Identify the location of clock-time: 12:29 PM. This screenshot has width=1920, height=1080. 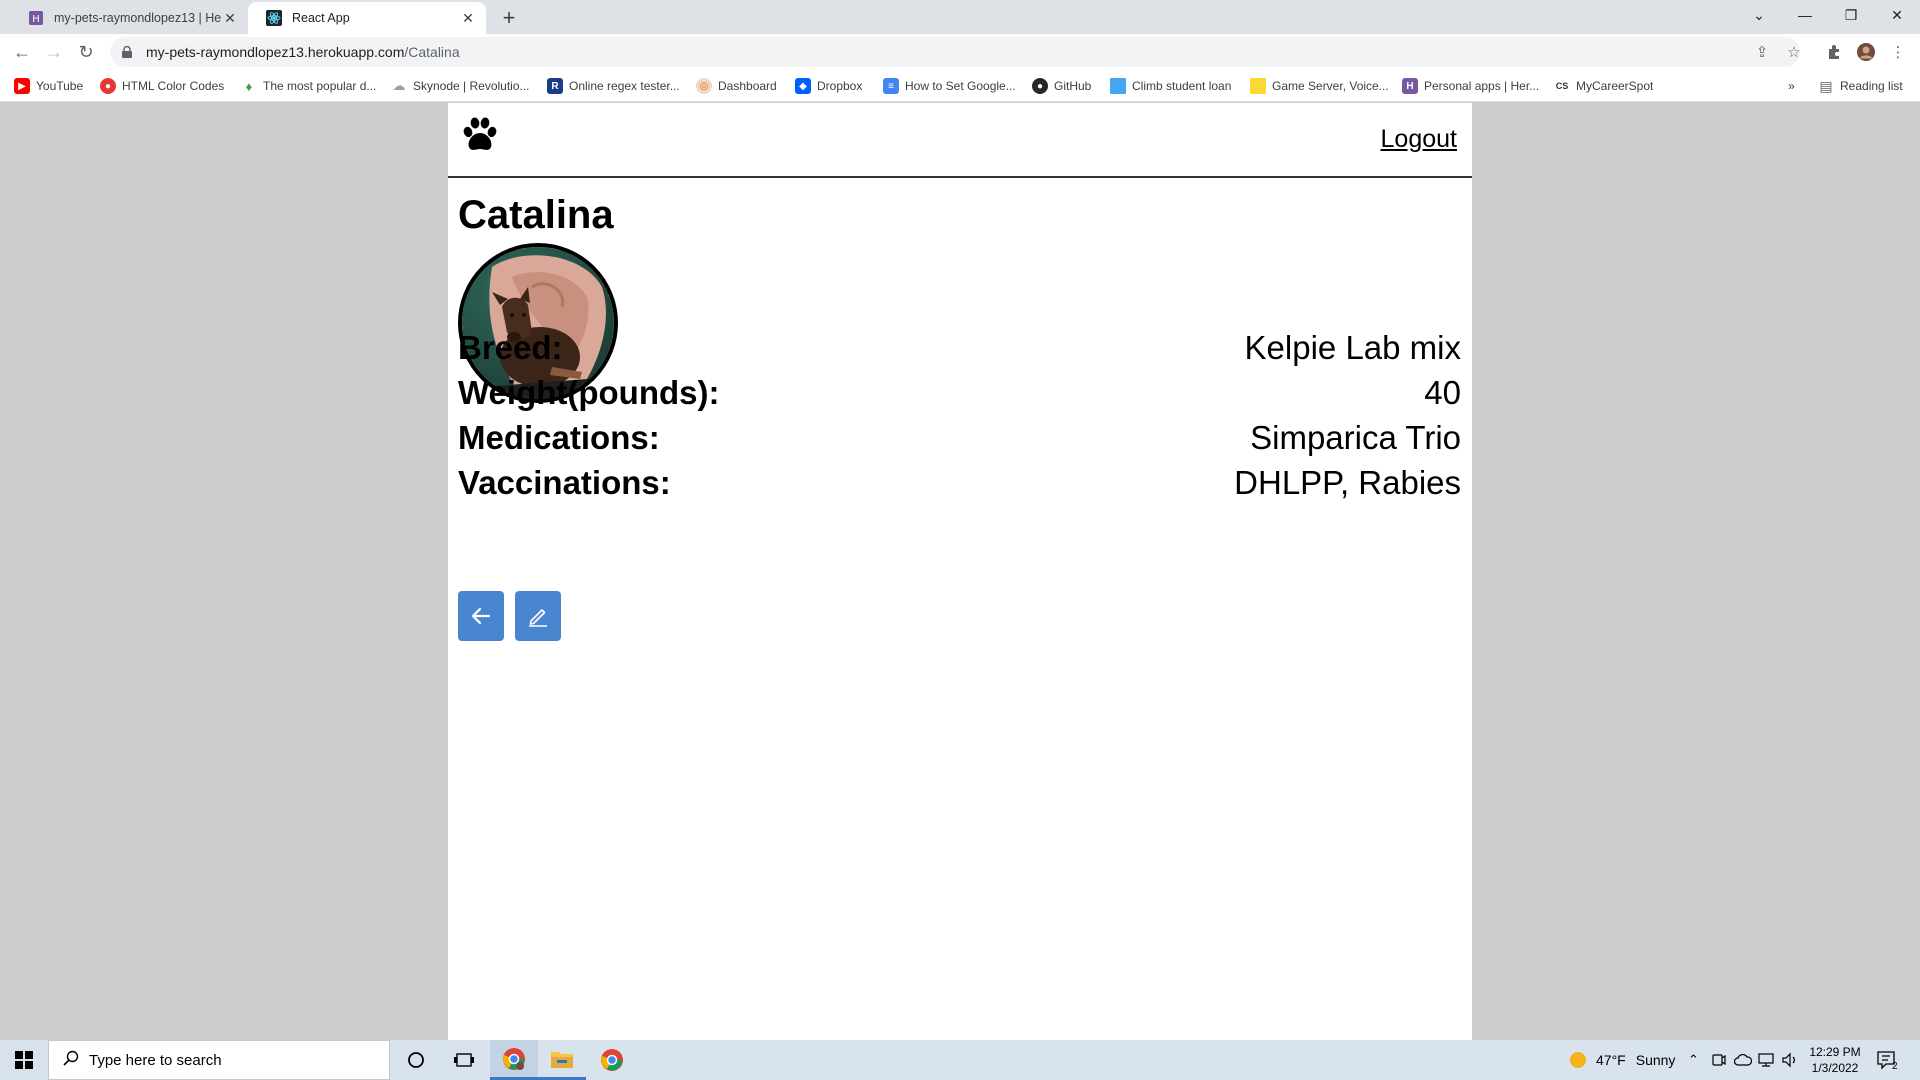
(1835, 1052).